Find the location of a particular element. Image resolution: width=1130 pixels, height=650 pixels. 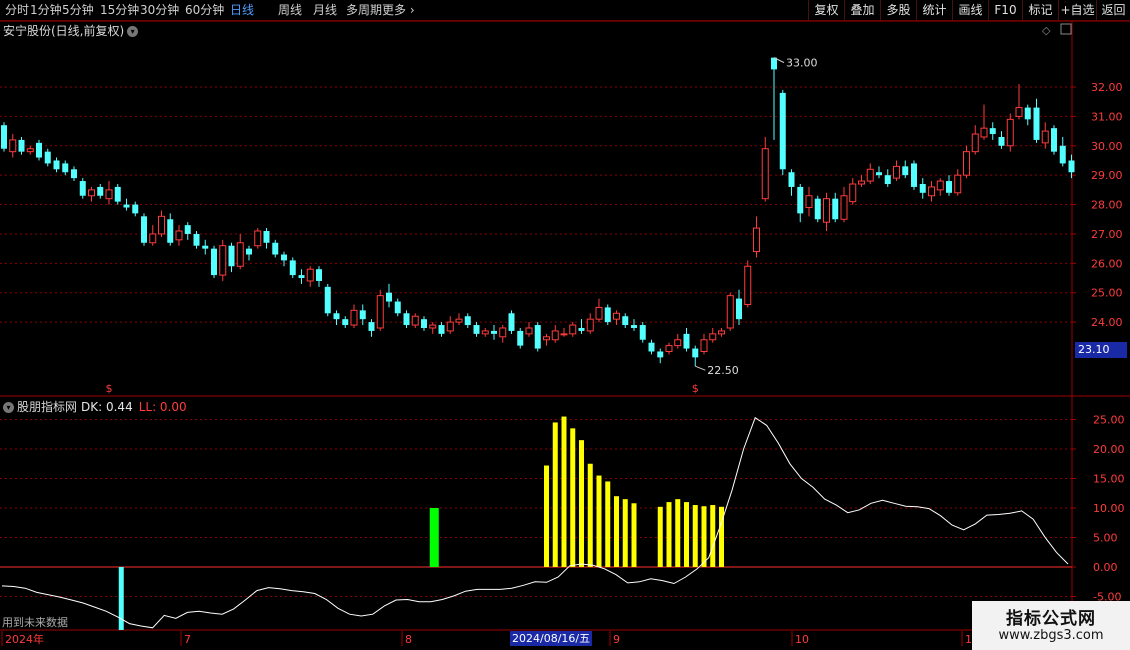

y-axis-label: 24.00 is located at coordinates (1107, 322).